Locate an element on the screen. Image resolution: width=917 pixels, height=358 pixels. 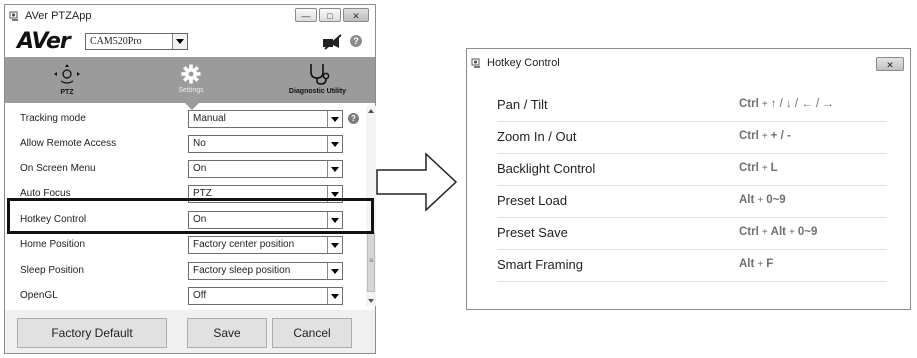
setting-row-remote-access: Allow Remote Access No is located at coordinates (185, 143).